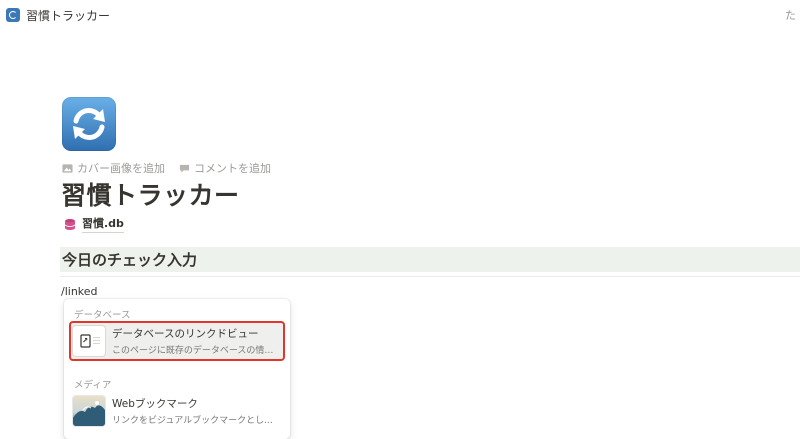 The width and height of the screenshot is (800, 439). Describe the element at coordinates (430, 259) in the screenshot. I see `section-heading: 今日のチェック入力` at that location.